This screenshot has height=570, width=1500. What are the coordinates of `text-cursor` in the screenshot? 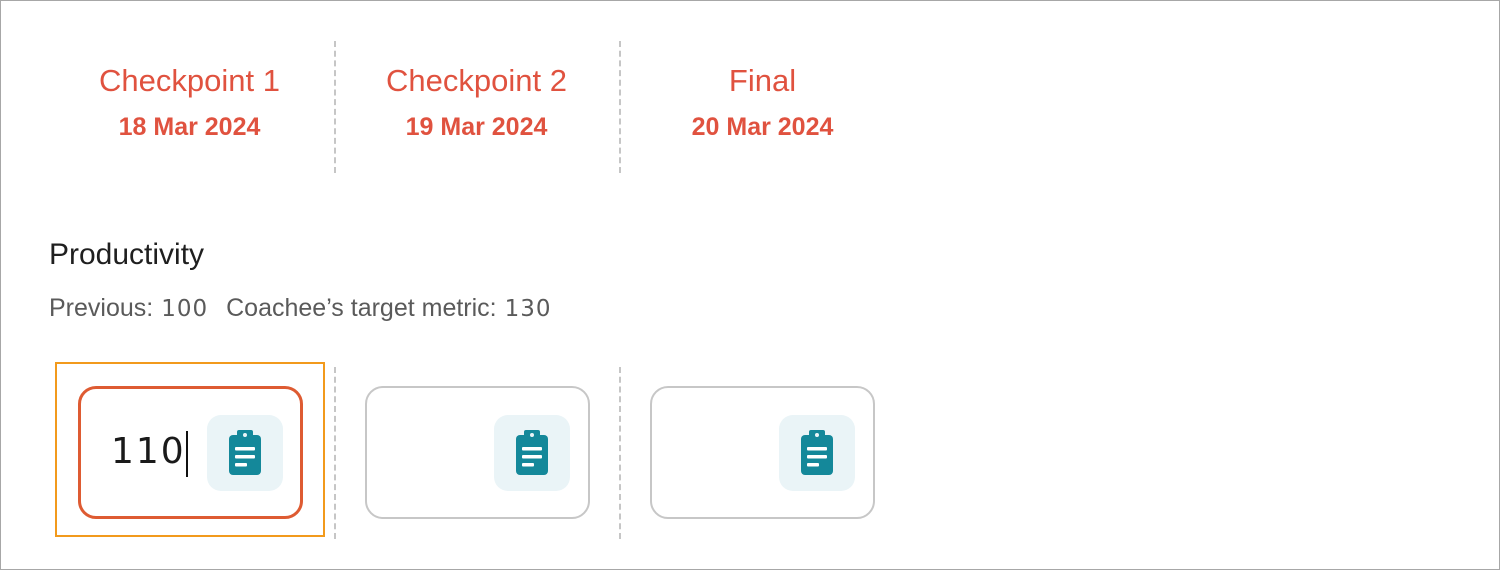 It's located at (187, 454).